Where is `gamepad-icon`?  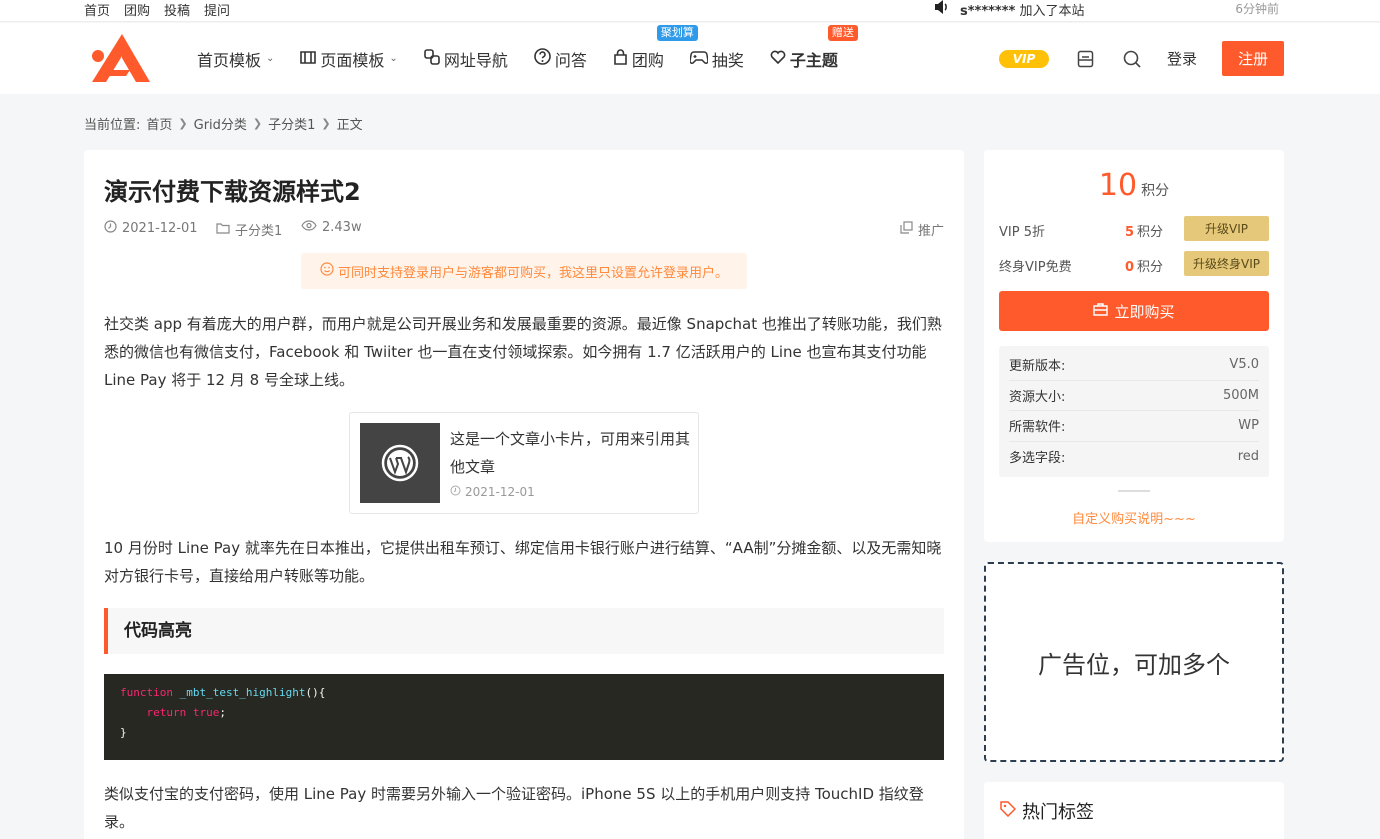
gamepad-icon is located at coordinates (699, 58).